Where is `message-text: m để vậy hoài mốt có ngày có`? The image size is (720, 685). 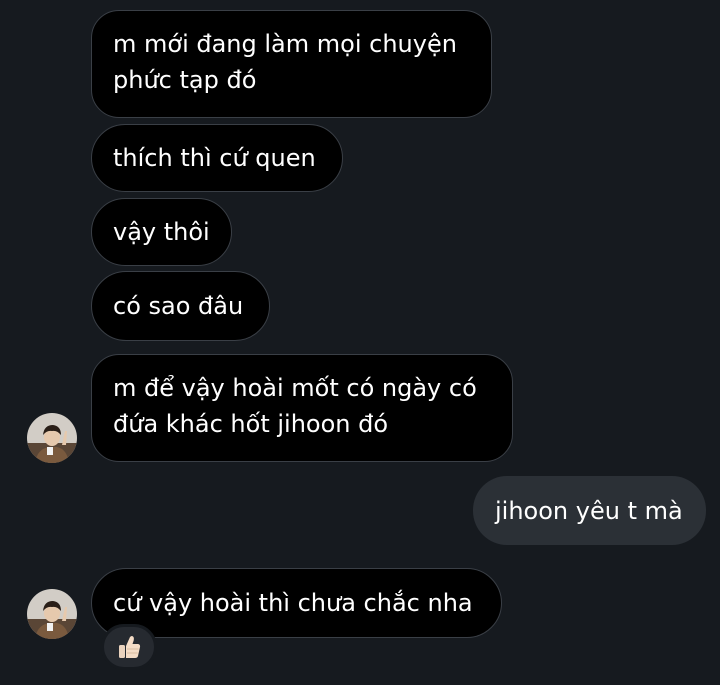 message-text: m để vậy hoài mốt có ngày có is located at coordinates (295, 388).